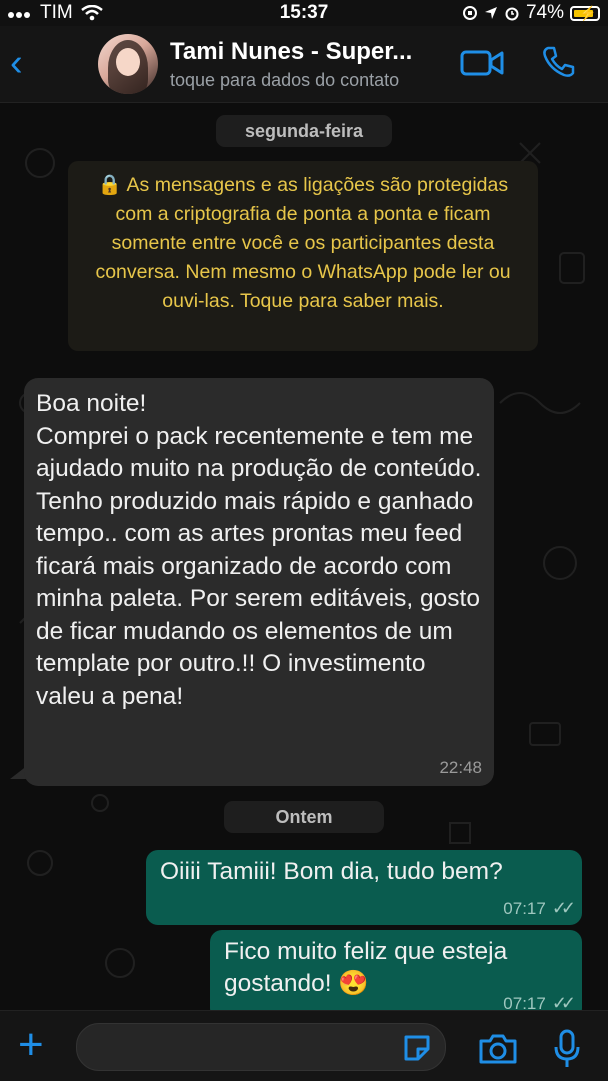  What do you see at coordinates (544, 12) in the screenshot?
I see `battery-percent: 74%` at bounding box center [544, 12].